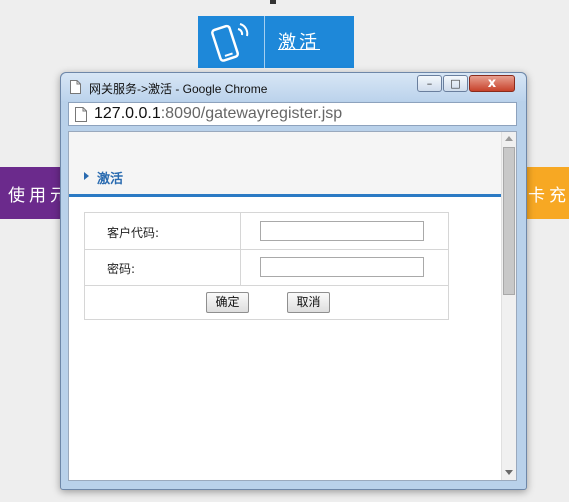 This screenshot has width=569, height=502. What do you see at coordinates (110, 179) in the screenshot?
I see `section-title: 激活` at bounding box center [110, 179].